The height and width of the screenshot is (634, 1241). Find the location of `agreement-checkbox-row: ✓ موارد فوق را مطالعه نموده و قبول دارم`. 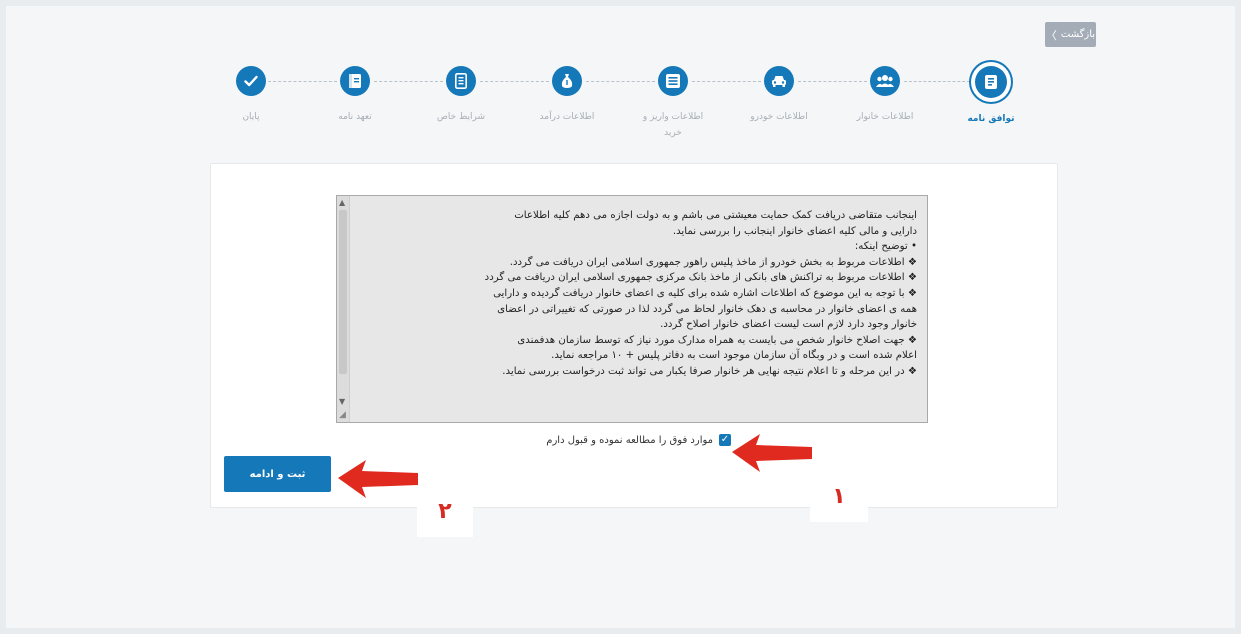

agreement-checkbox-row: ✓ موارد فوق را مطالعه نموده و قبول دارم is located at coordinates (626, 440).